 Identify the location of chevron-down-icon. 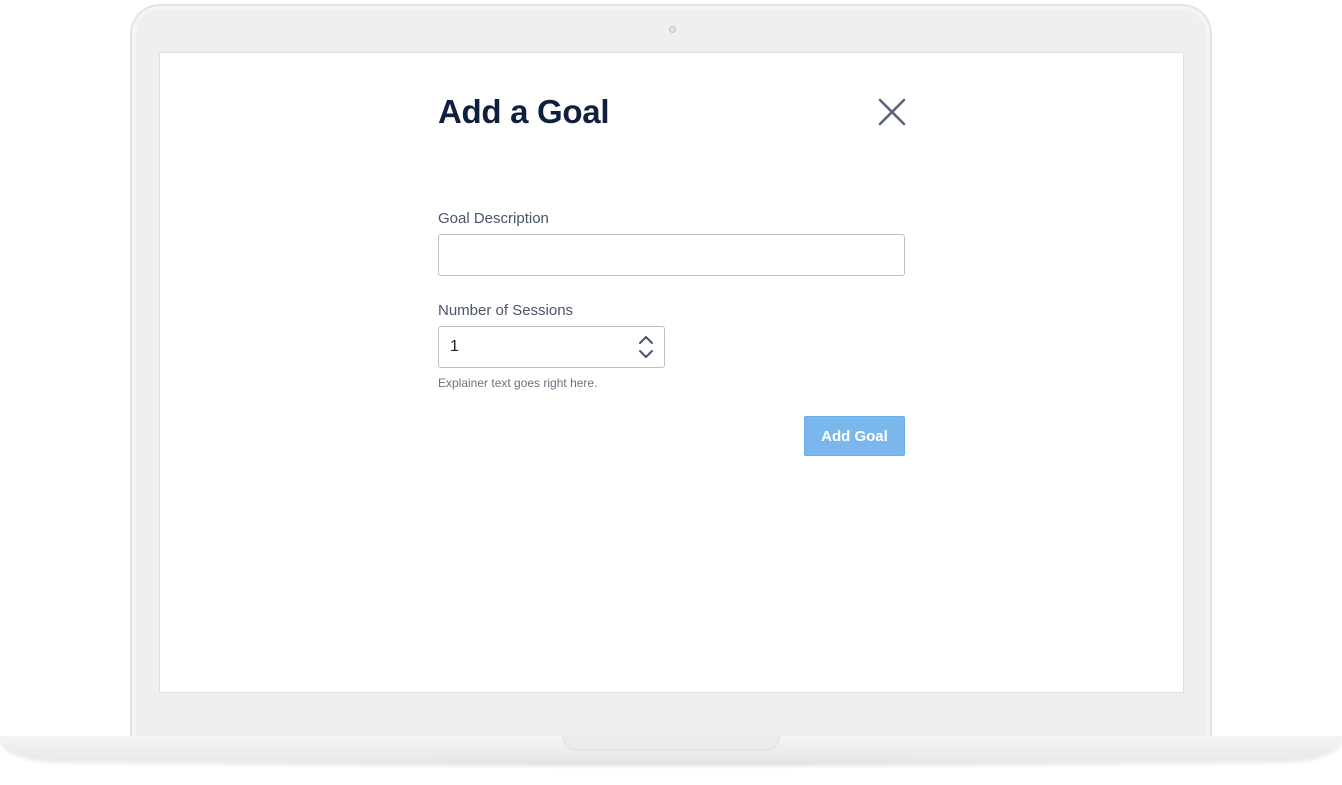
(646, 354).